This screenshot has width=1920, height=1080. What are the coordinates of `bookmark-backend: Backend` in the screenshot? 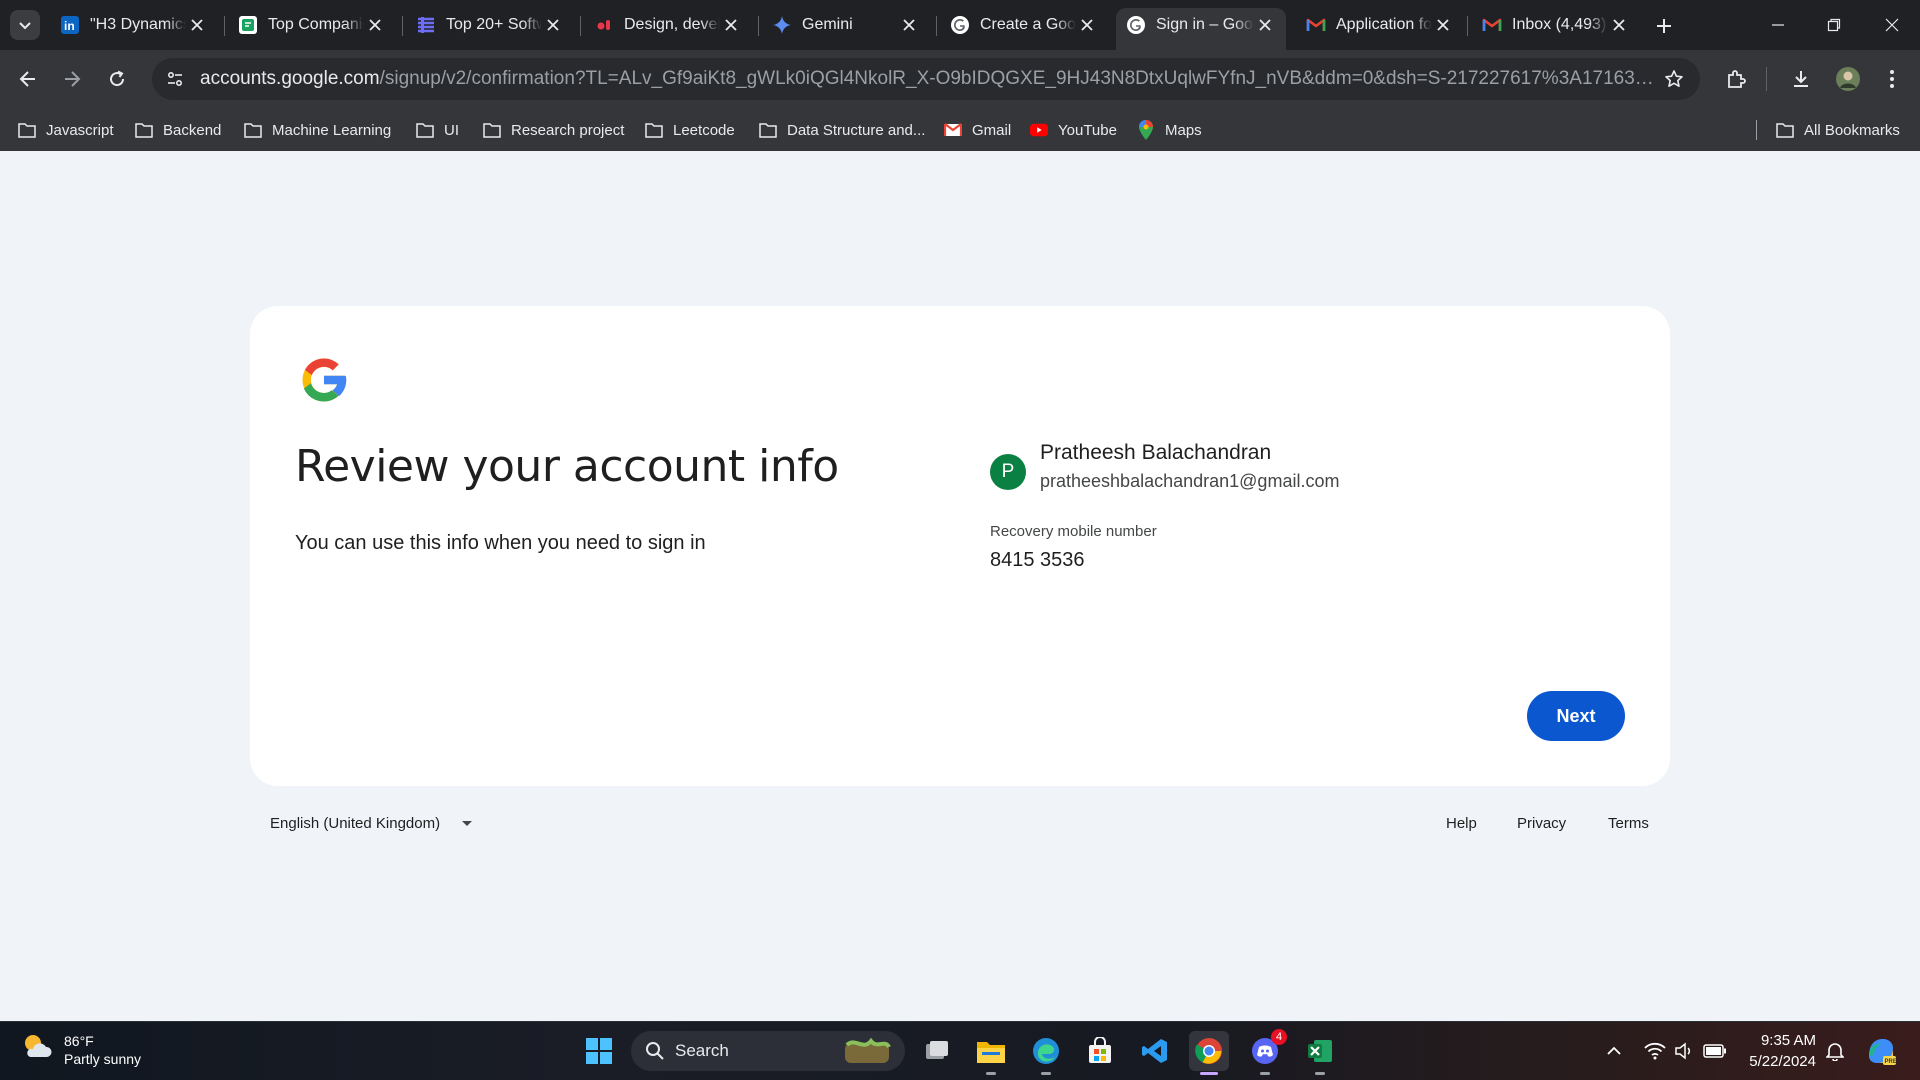 It's located at (178, 130).